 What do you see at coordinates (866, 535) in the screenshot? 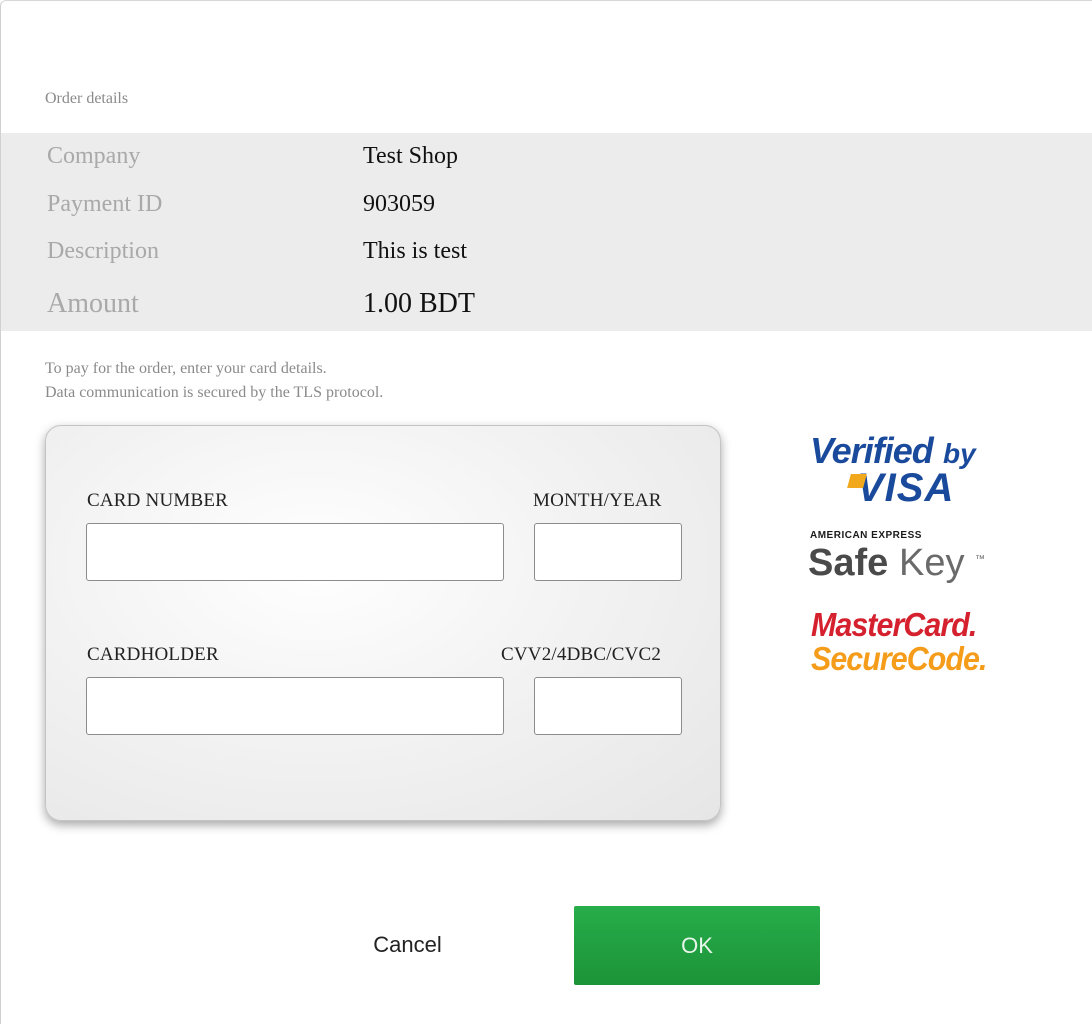
I see `amex-small-text: AMERICAN EXPRESS` at bounding box center [866, 535].